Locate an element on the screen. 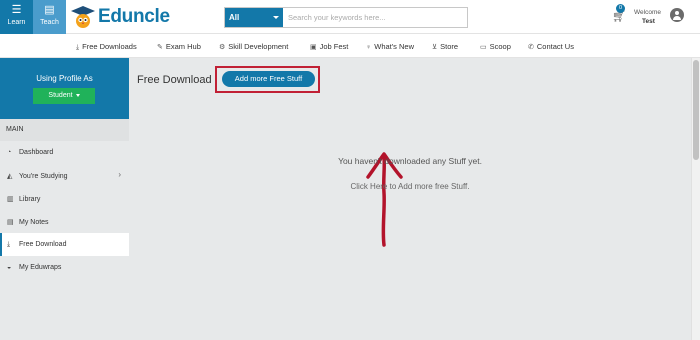  eduncle-logo: Eduncle is located at coordinates (120, 17).